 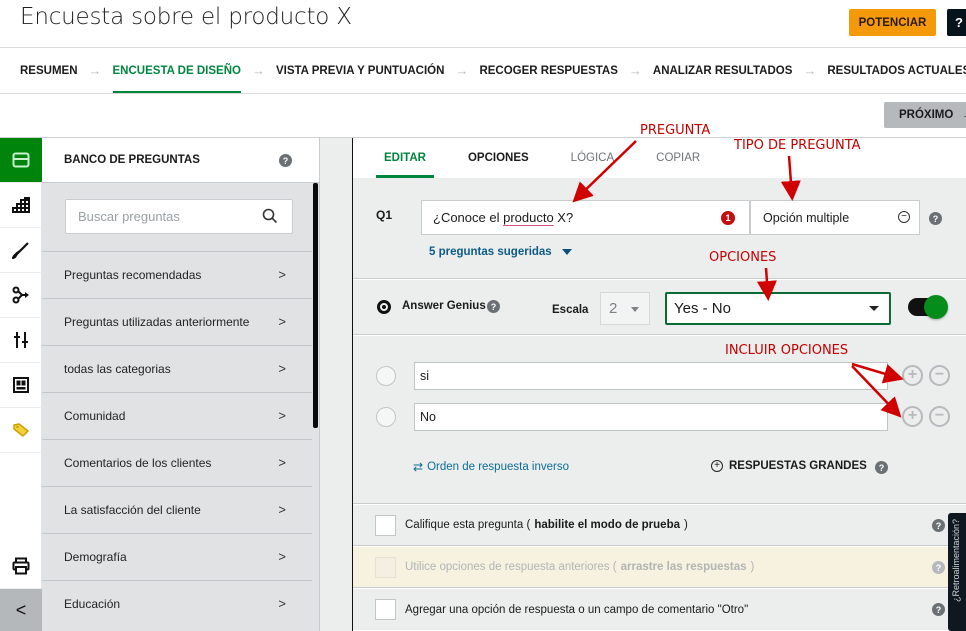 I want to click on rail-design, so click(x=21, y=250).